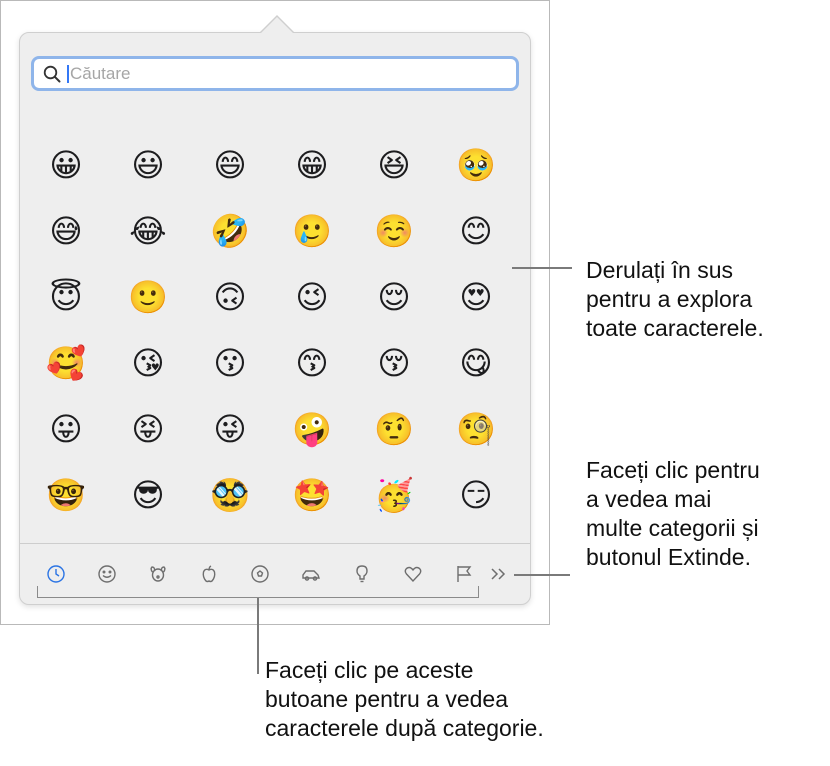 Image resolution: width=830 pixels, height=766 pixels. I want to click on category-travel-button, so click(310, 574).